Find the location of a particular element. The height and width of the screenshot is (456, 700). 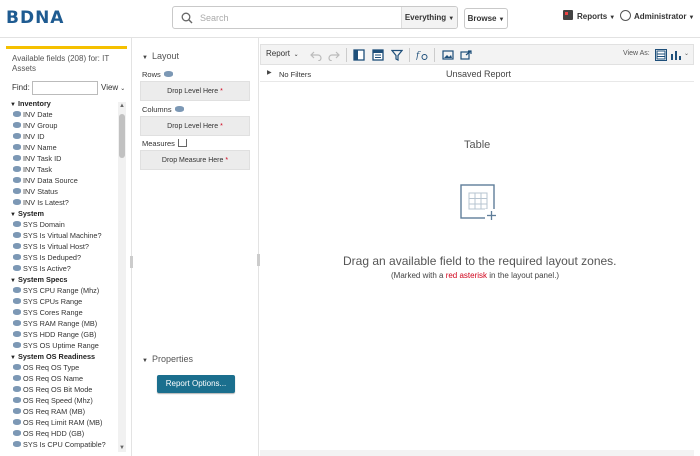

properties-title: Properties is located at coordinates (172, 359).